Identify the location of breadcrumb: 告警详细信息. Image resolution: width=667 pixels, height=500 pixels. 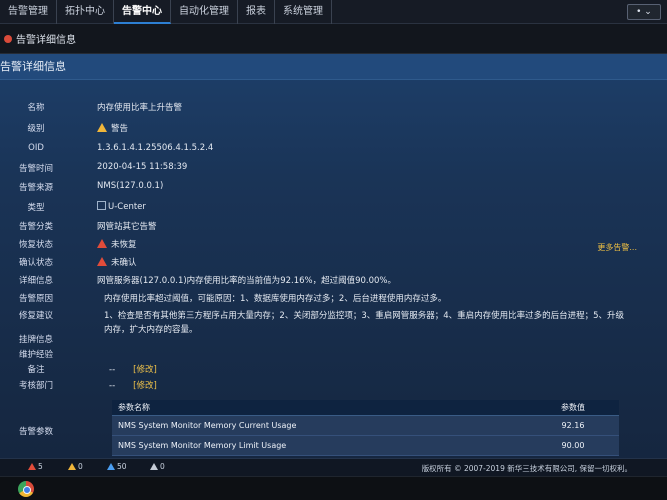
(333, 39).